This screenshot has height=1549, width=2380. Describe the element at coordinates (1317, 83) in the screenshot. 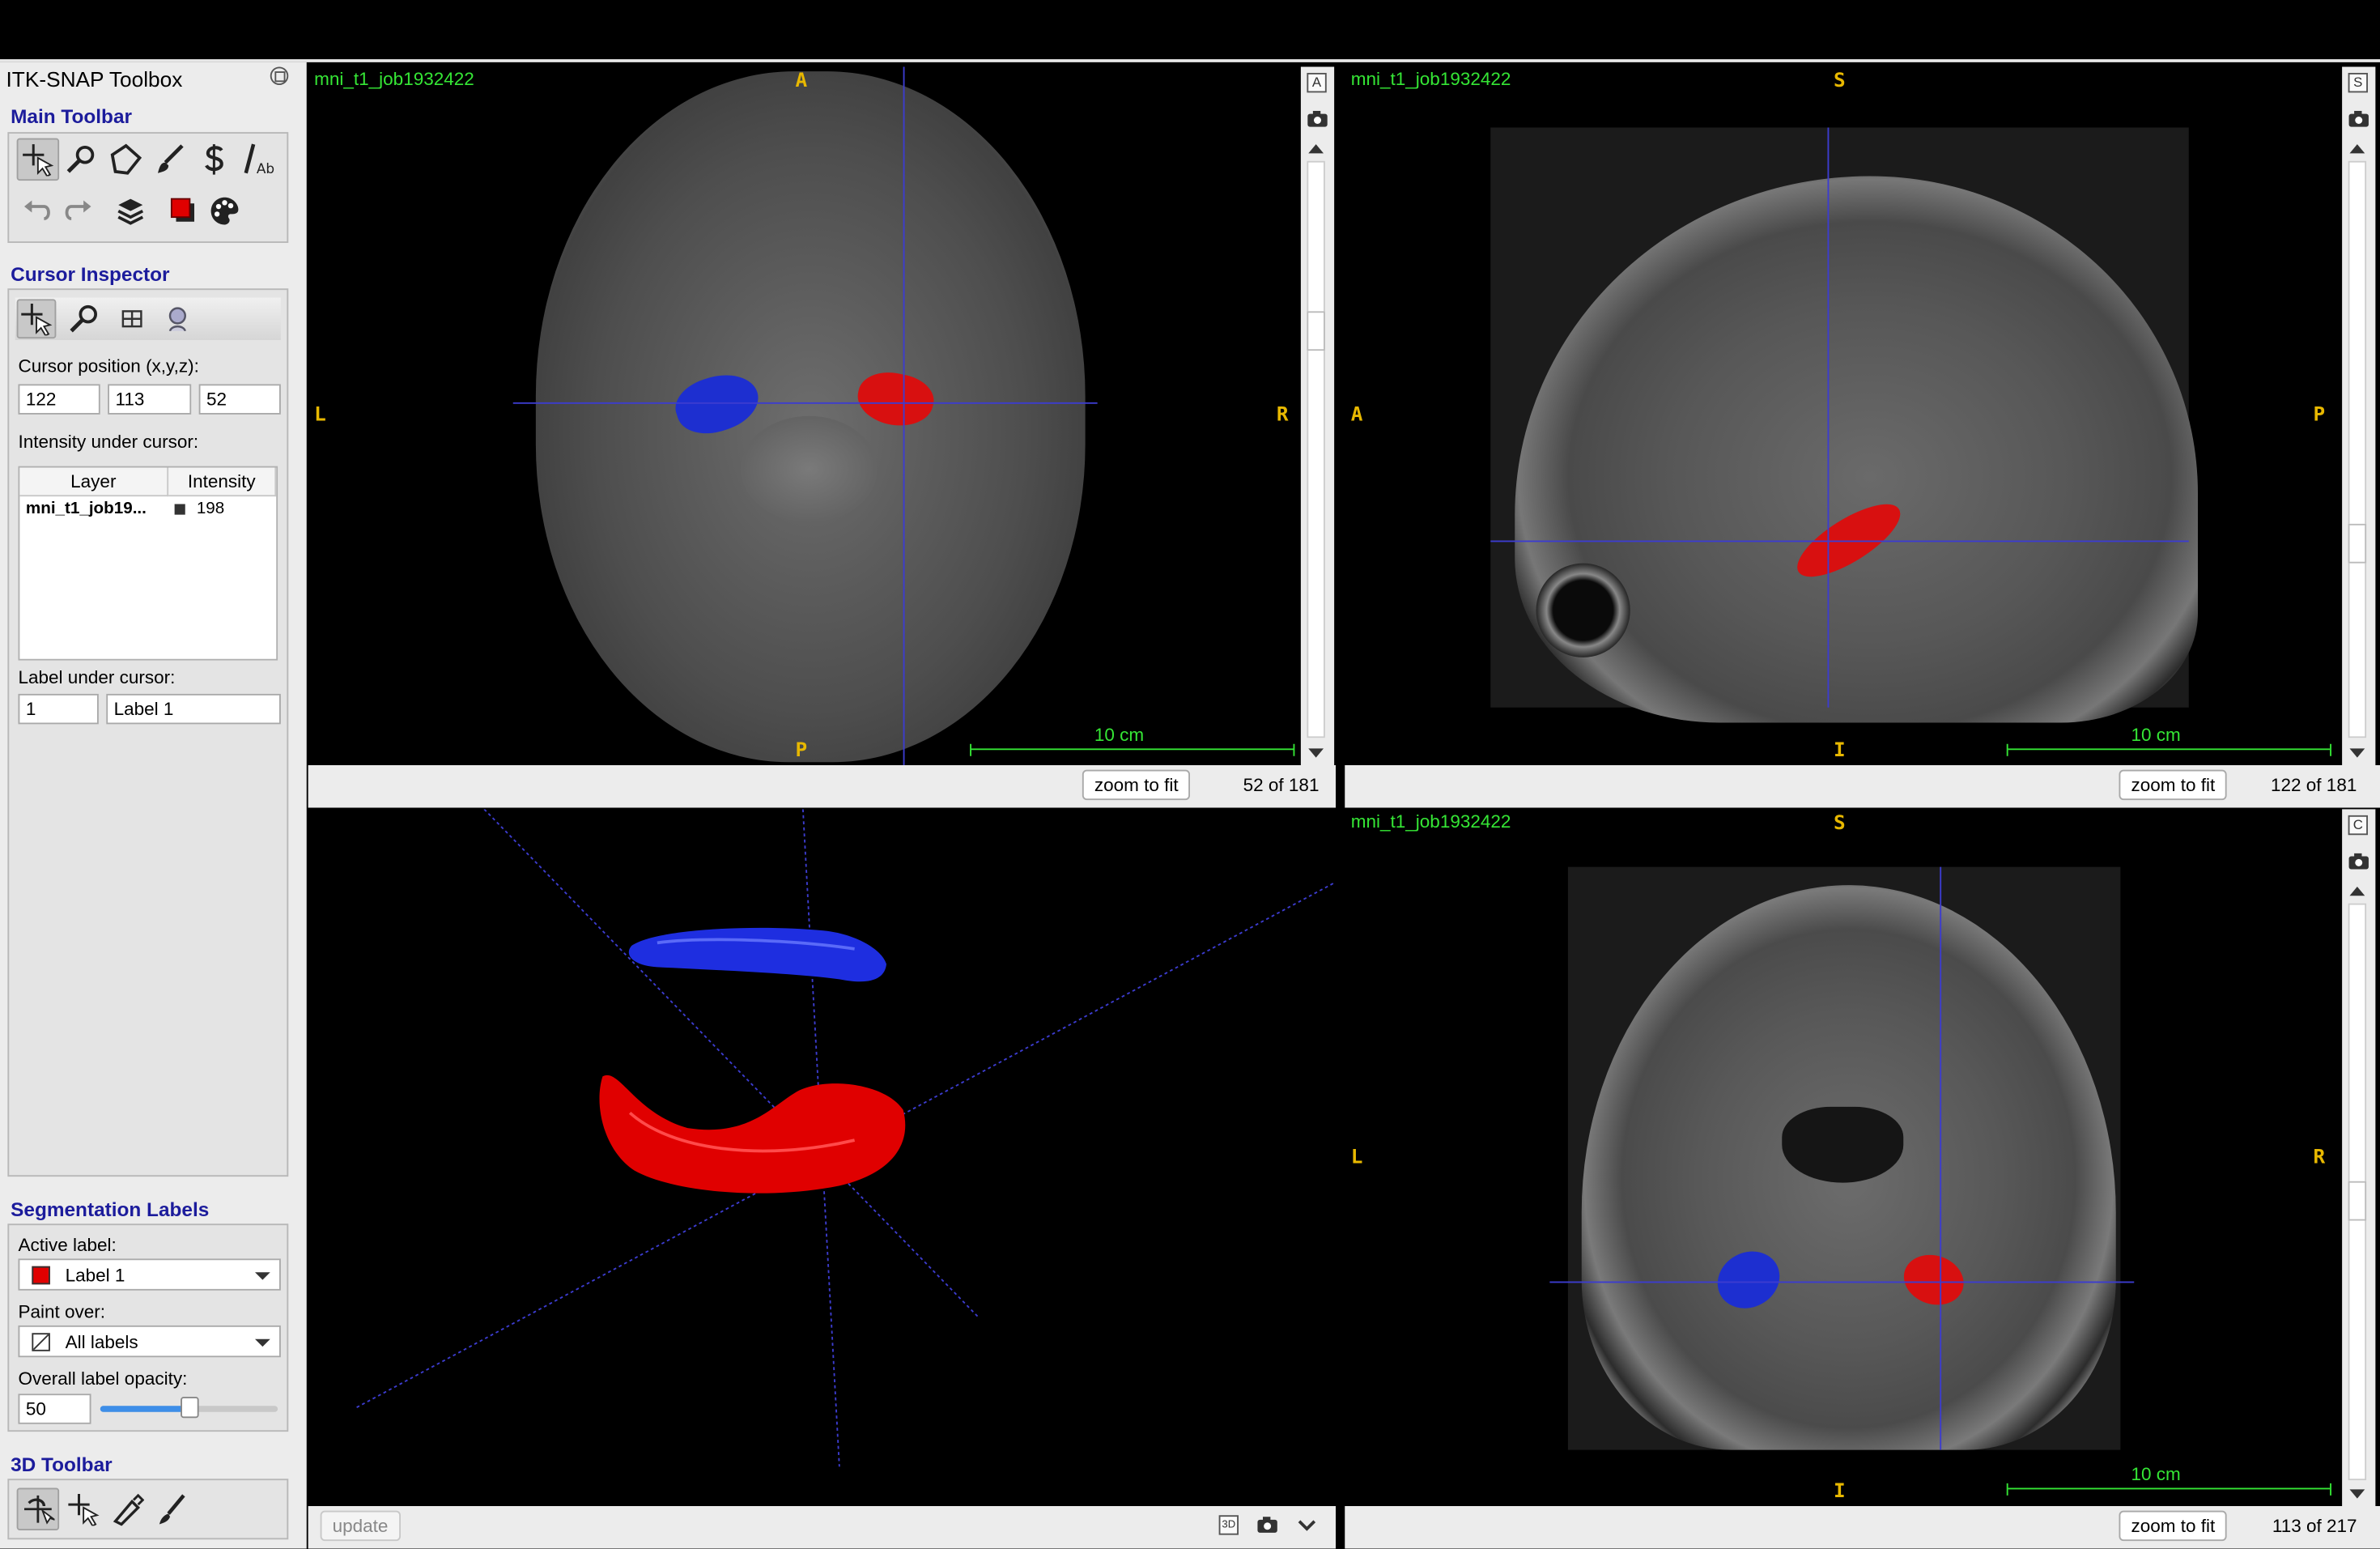

I see `view-layout-button: A` at that location.